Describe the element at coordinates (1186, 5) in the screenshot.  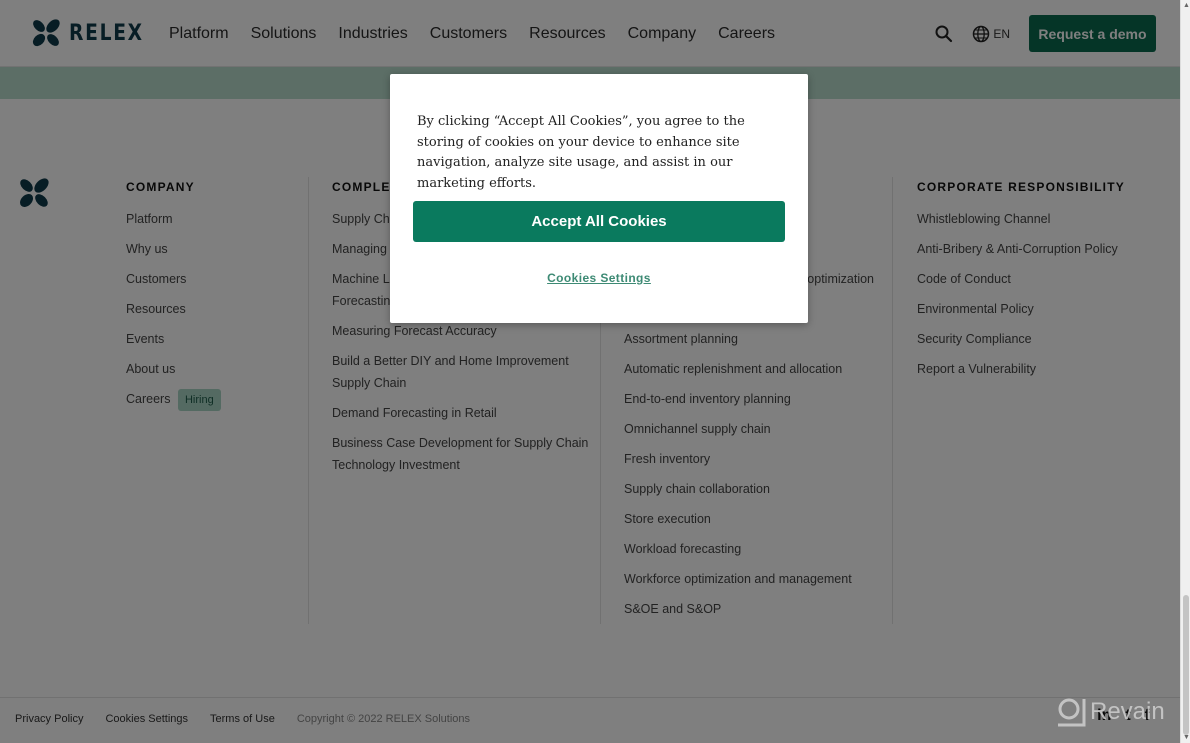
I see `scroll-up-arrow-icon: ▲` at that location.